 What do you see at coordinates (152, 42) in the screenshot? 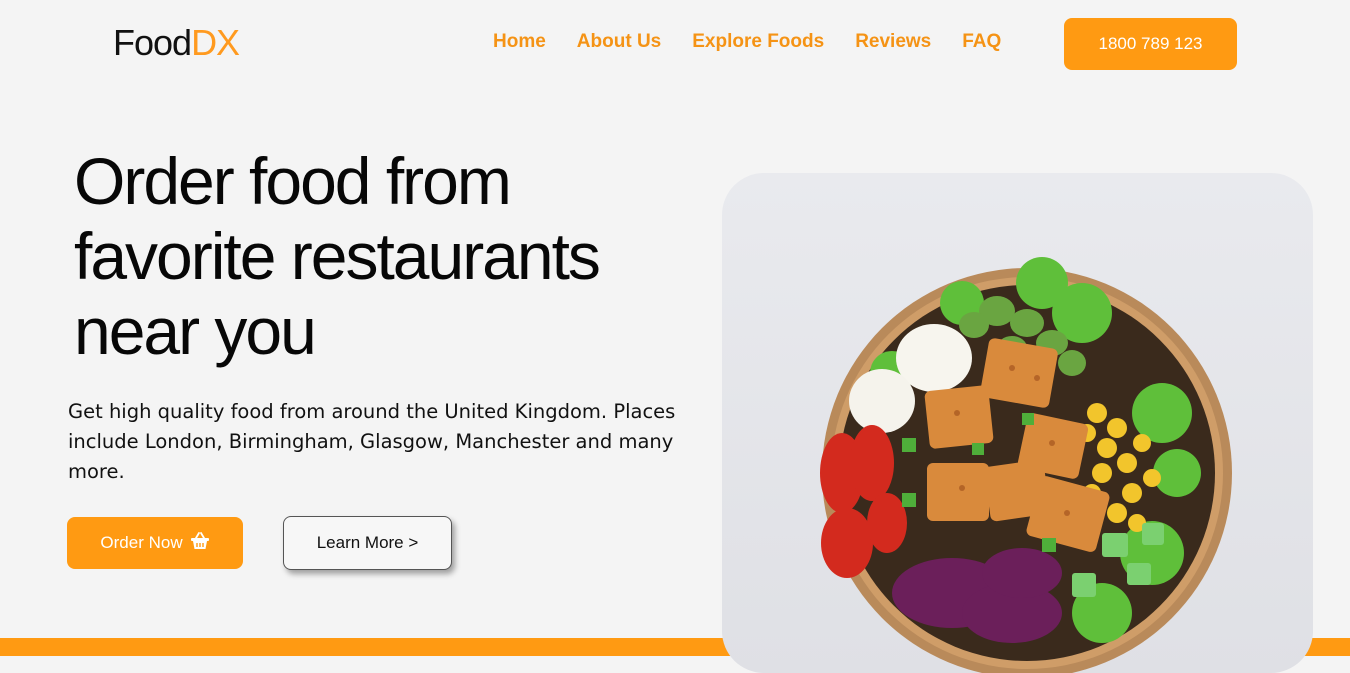
I see `logo-primary: Food` at bounding box center [152, 42].